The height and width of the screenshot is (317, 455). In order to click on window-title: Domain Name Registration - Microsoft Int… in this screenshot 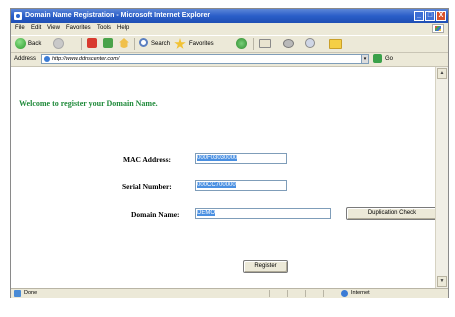, I will do `click(118, 15)`.